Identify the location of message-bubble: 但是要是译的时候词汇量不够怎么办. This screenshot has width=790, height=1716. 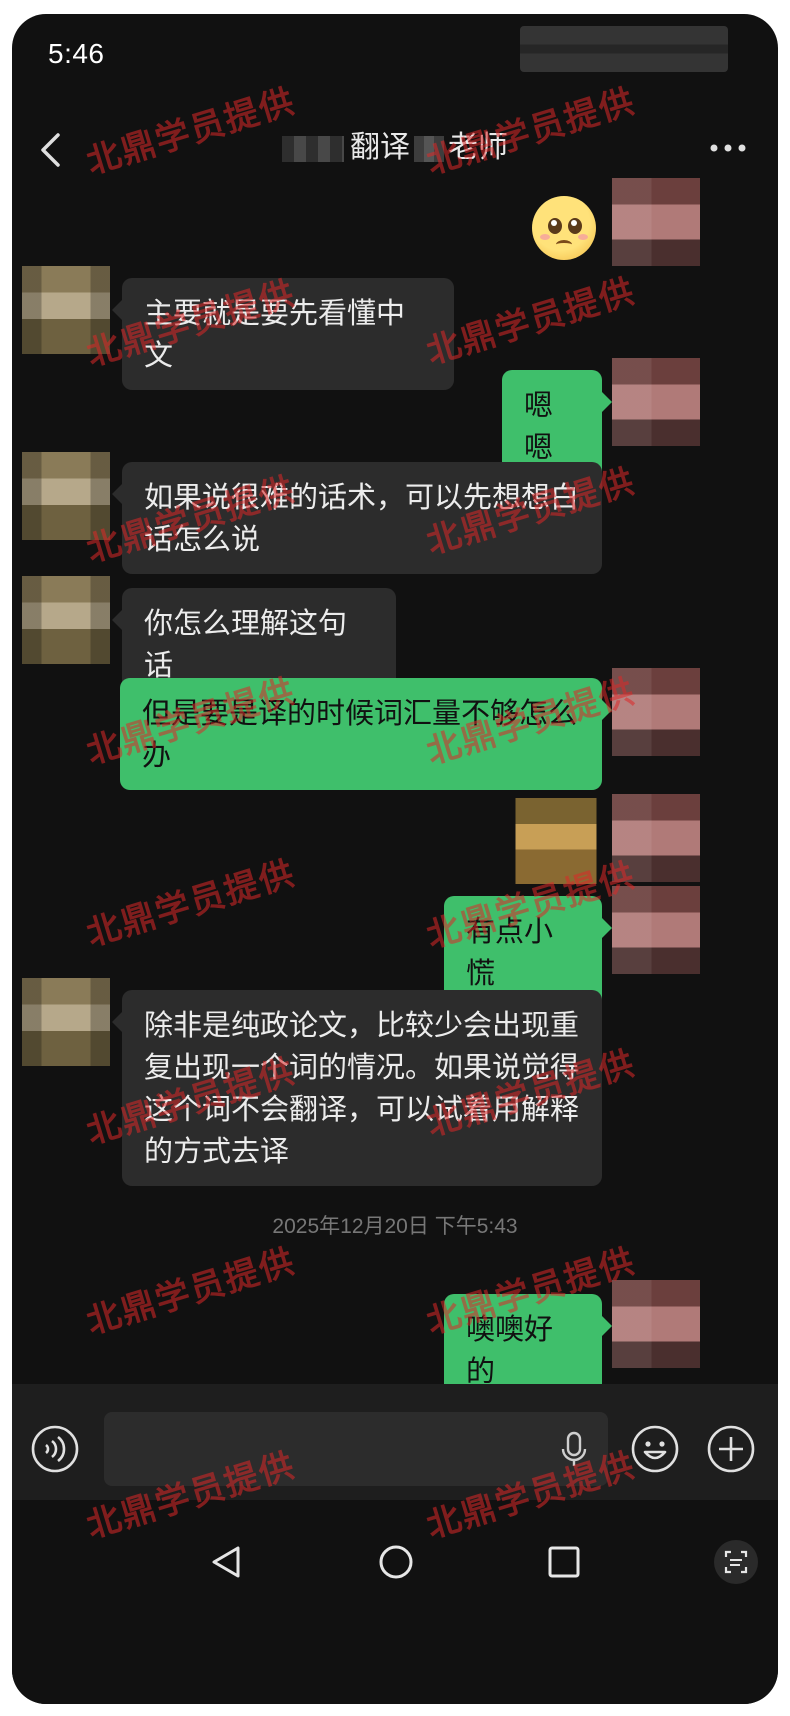
(366, 734).